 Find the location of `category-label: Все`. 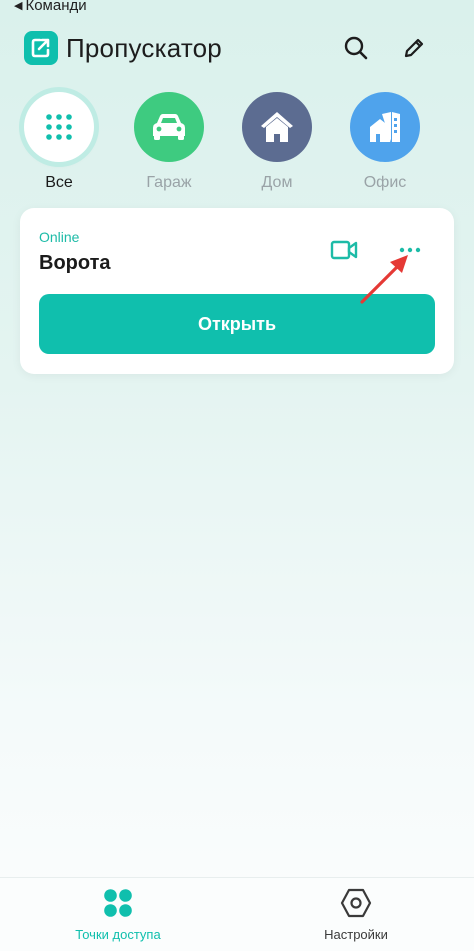

category-label: Все is located at coordinates (59, 182).